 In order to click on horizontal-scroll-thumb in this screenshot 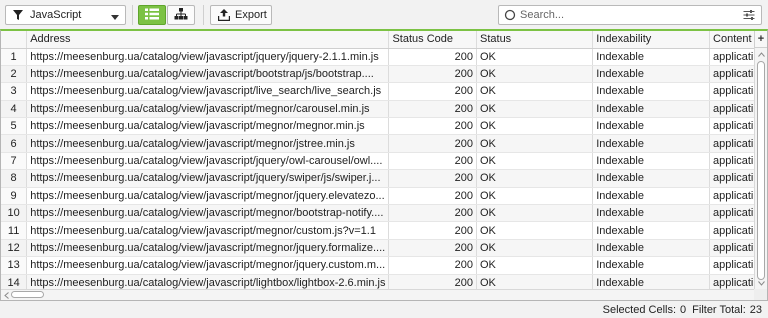, I will do `click(27, 294)`.